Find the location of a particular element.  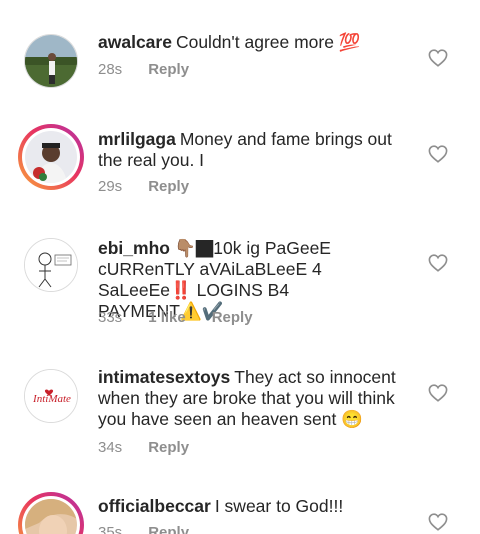

comment-time: 28s is located at coordinates (110, 69).